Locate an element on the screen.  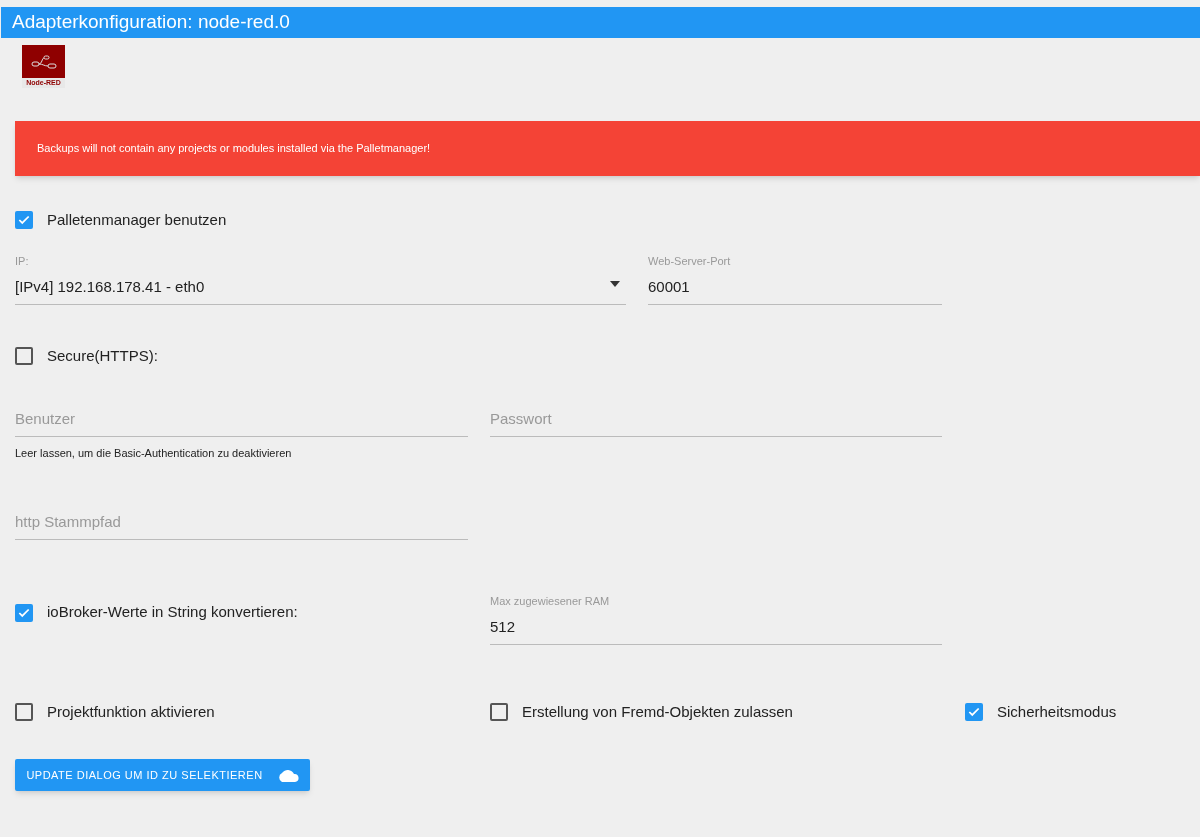
input-field: [IPv4] 192.168.178.41 - eth0 is located at coordinates (320, 286).